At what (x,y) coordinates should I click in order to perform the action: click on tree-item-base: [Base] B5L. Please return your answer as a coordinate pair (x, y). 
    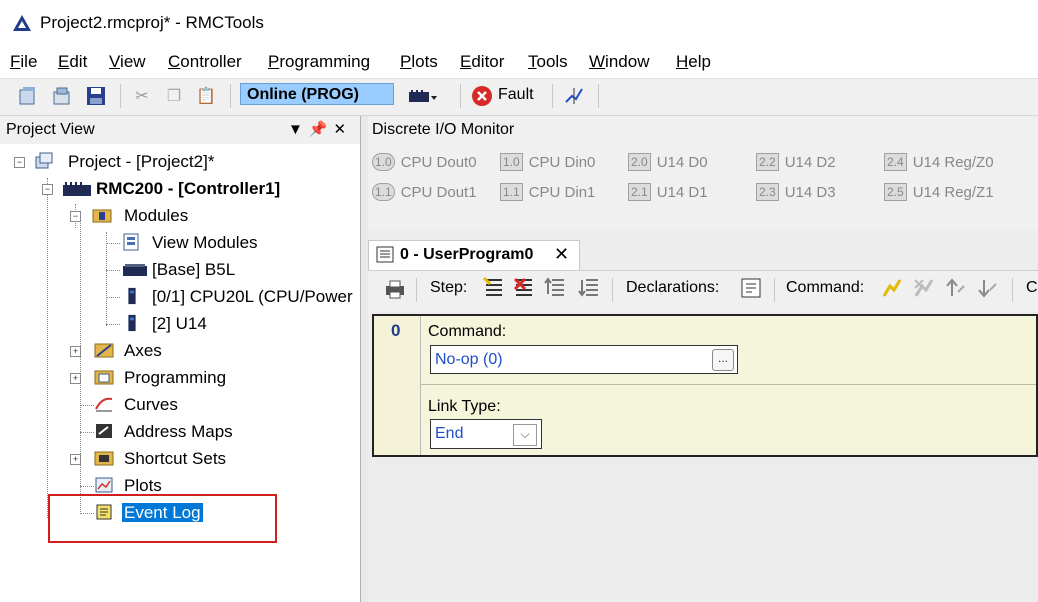
    Looking at the image, I should click on (193, 270).